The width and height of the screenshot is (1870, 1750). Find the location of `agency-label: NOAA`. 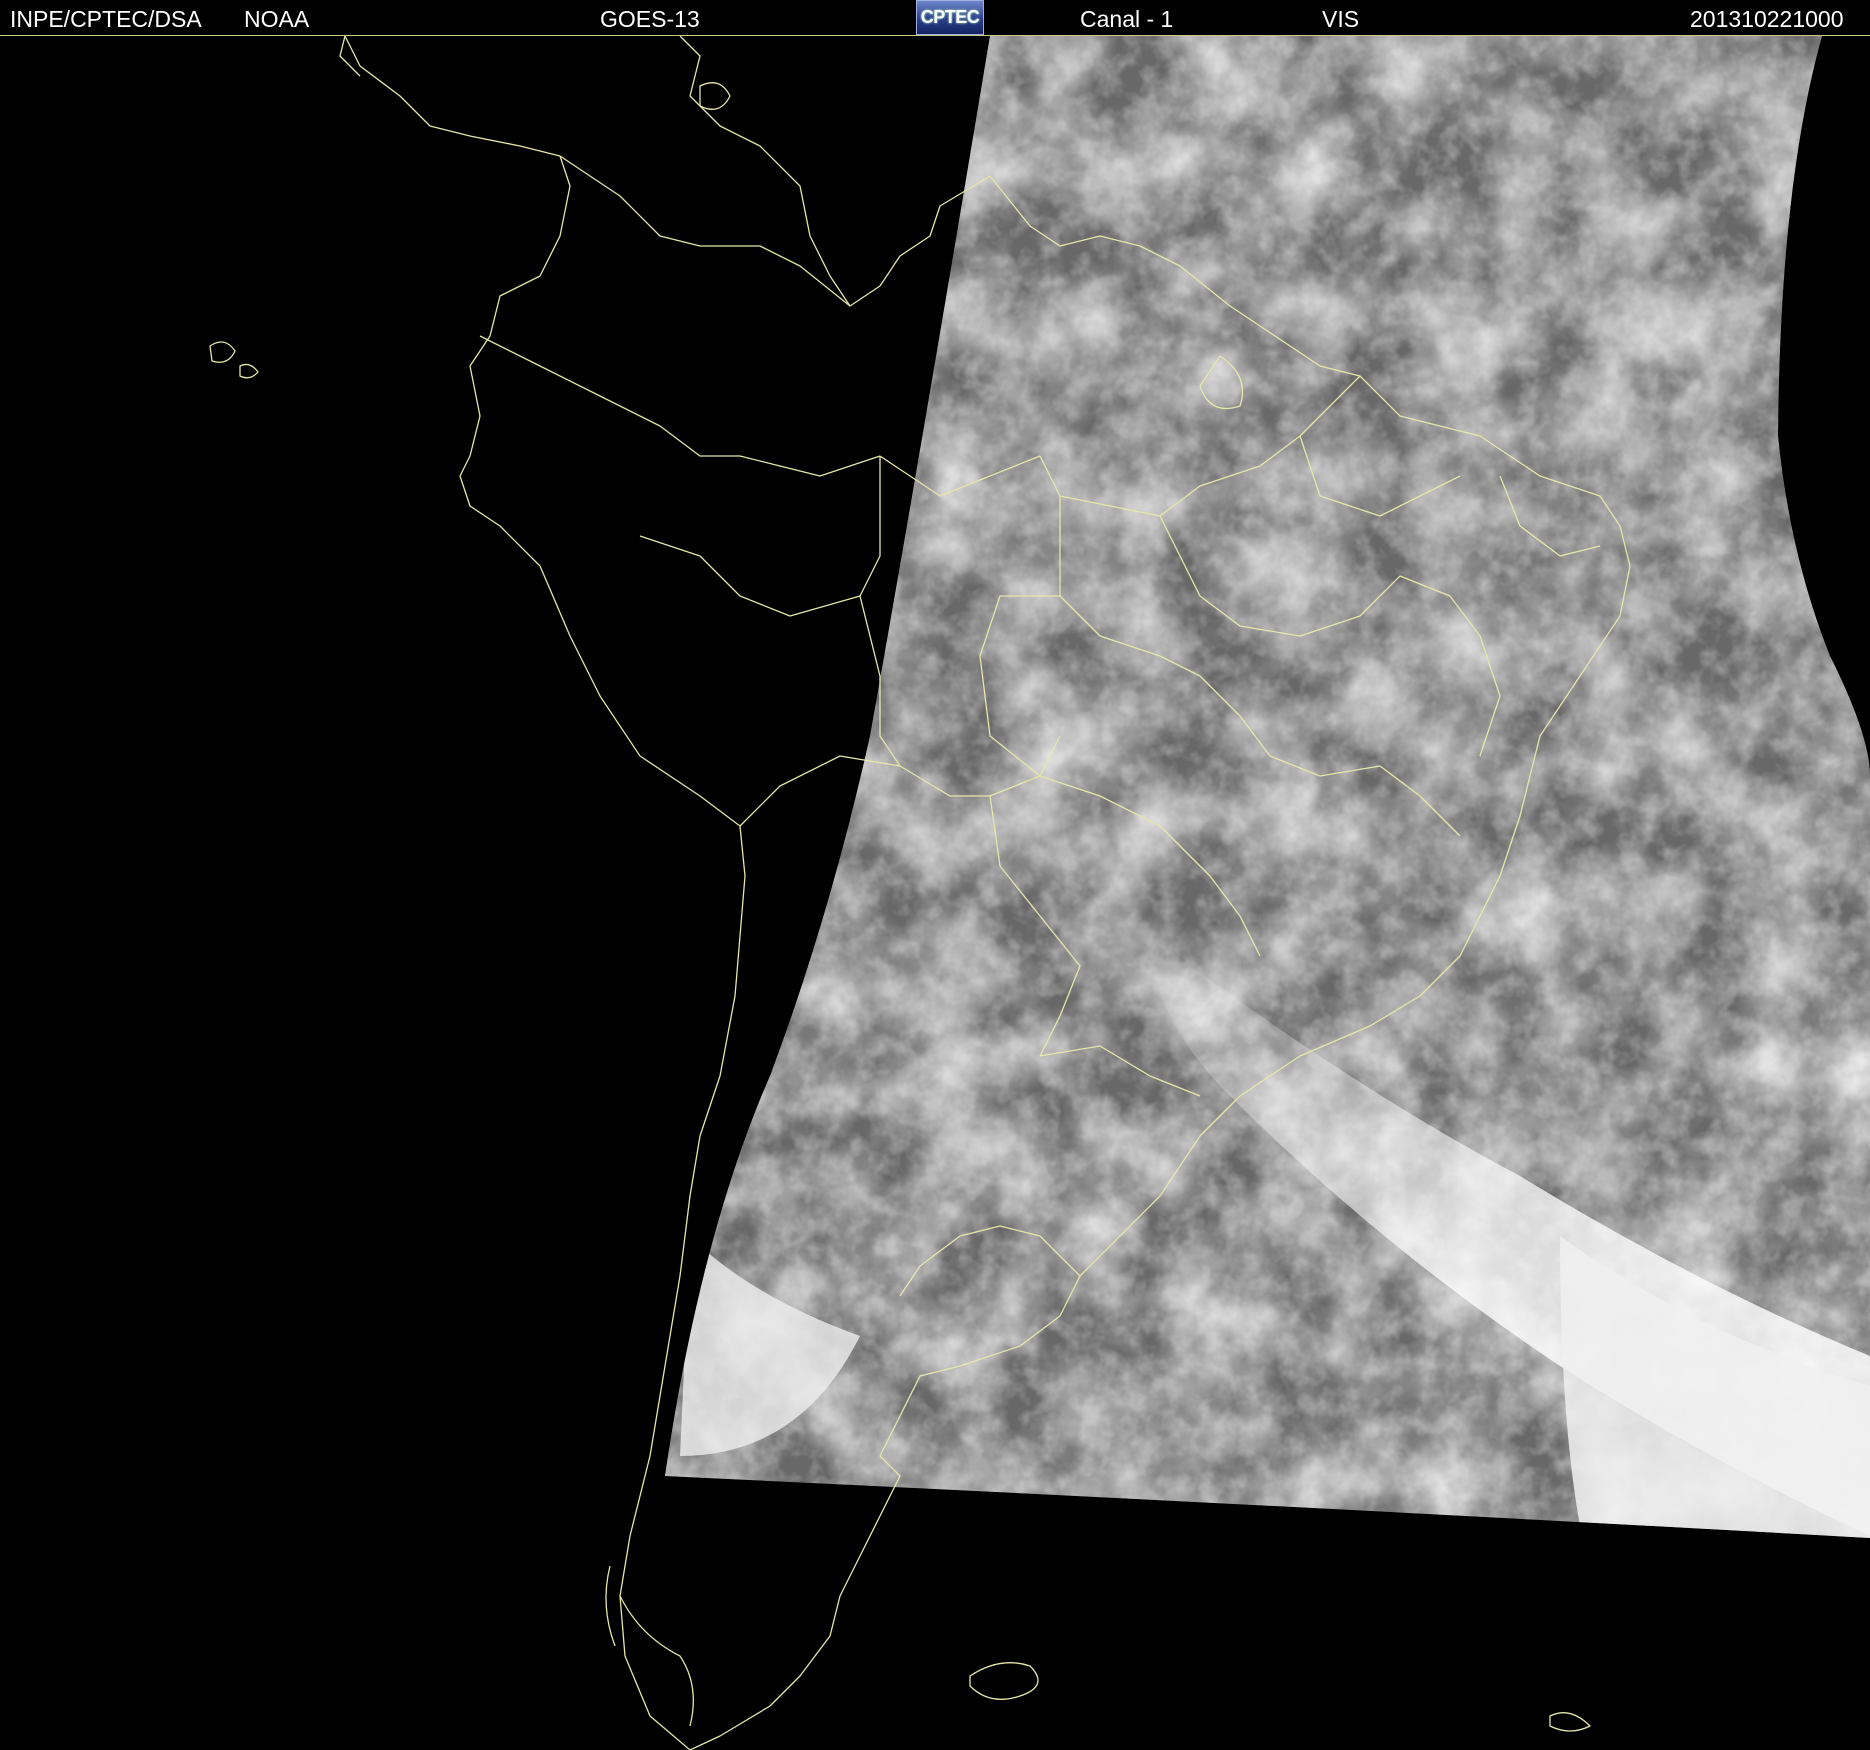

agency-label: NOAA is located at coordinates (277, 19).